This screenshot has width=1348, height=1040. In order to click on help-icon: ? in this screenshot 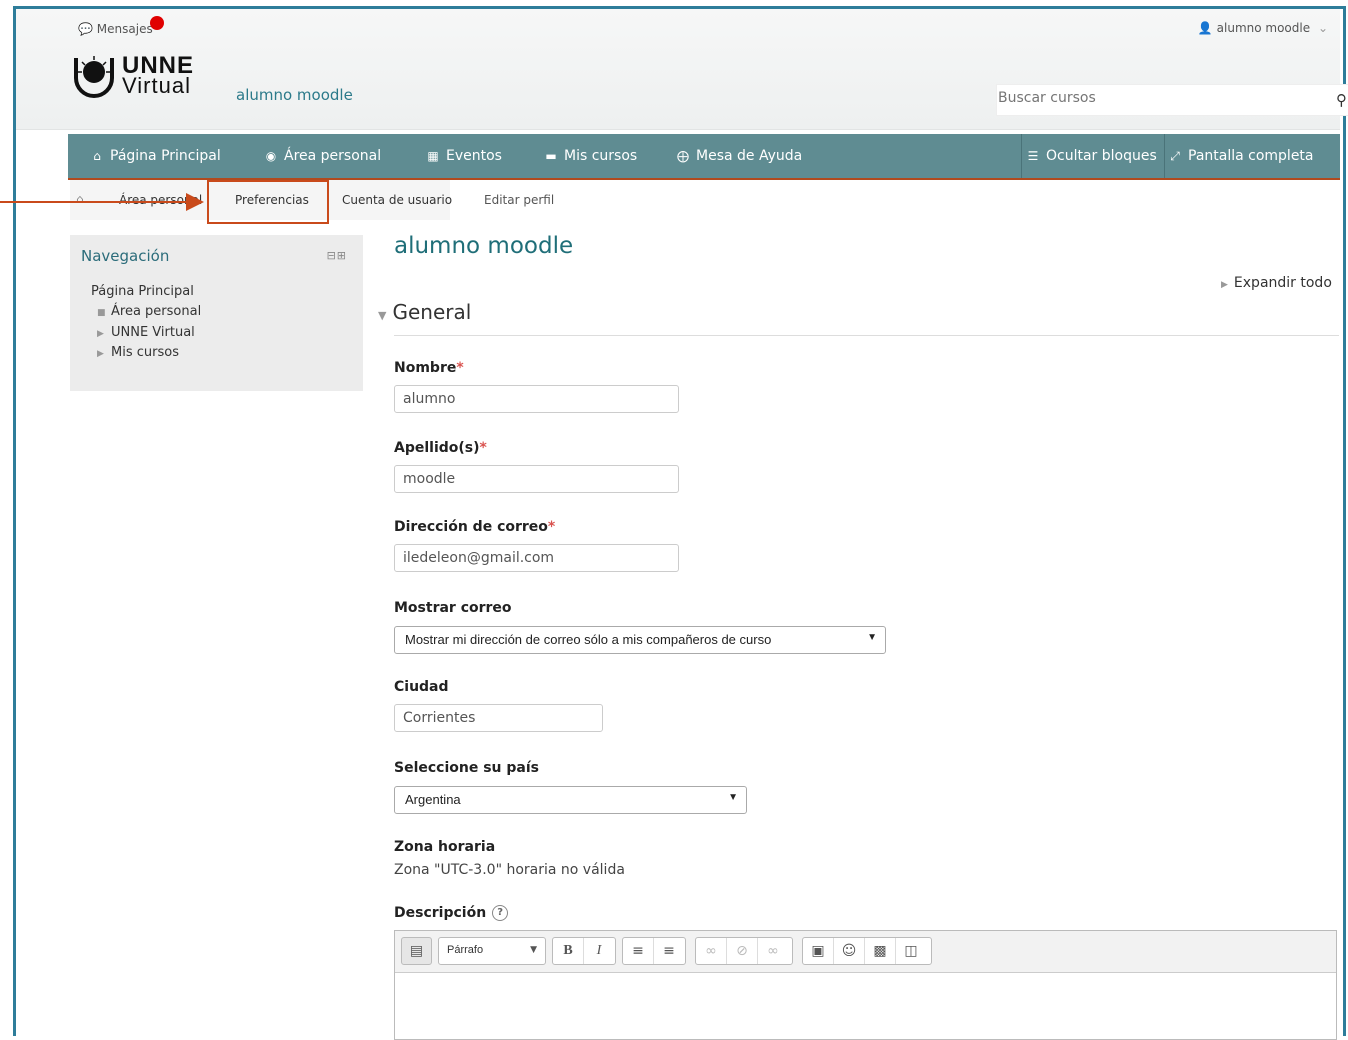, I will do `click(500, 913)`.